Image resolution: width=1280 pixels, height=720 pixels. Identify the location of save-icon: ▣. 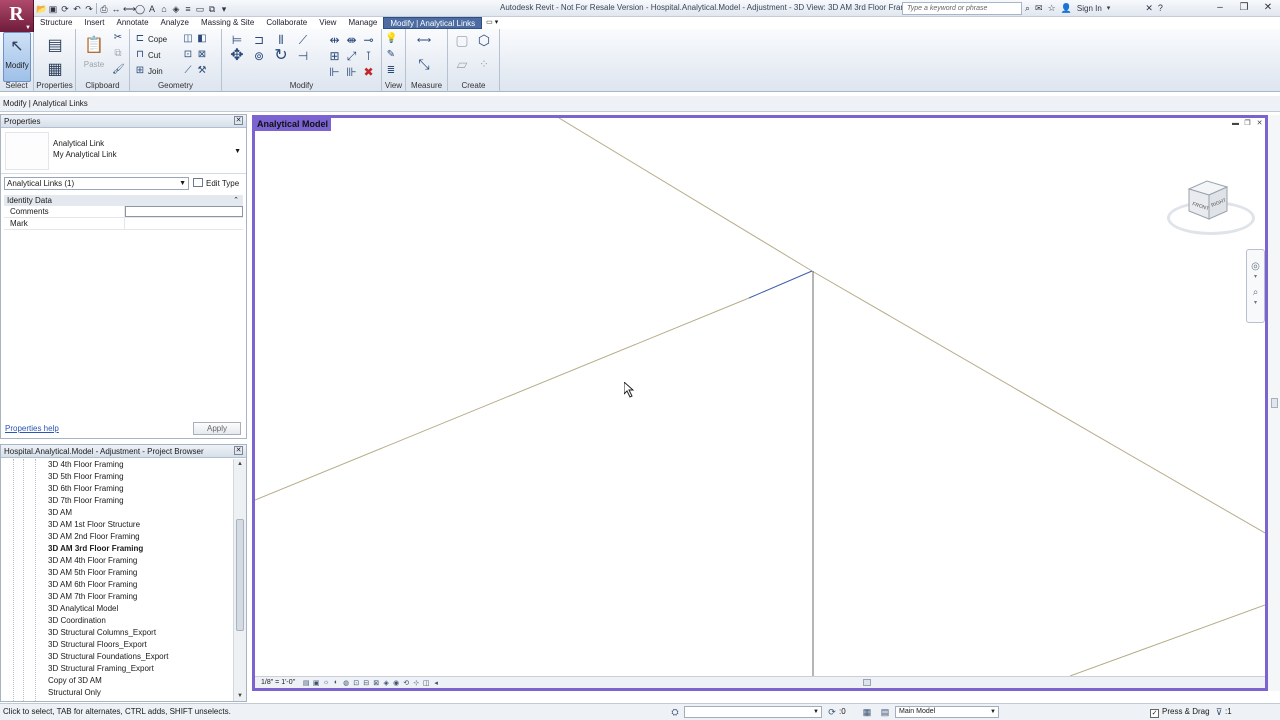
(53, 9).